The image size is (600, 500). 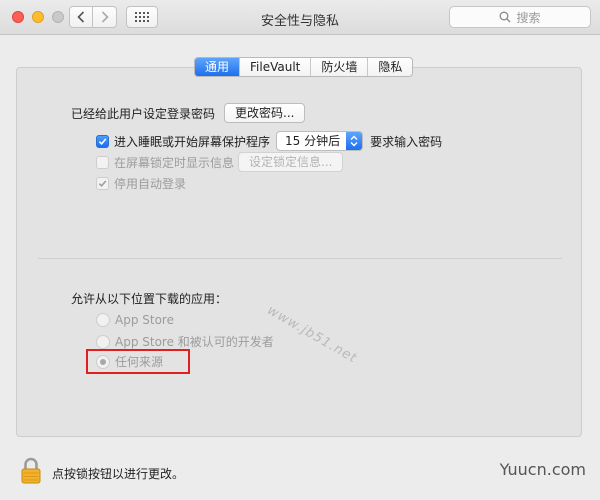 What do you see at coordinates (354, 141) in the screenshot?
I see `updown-arrows-icon` at bounding box center [354, 141].